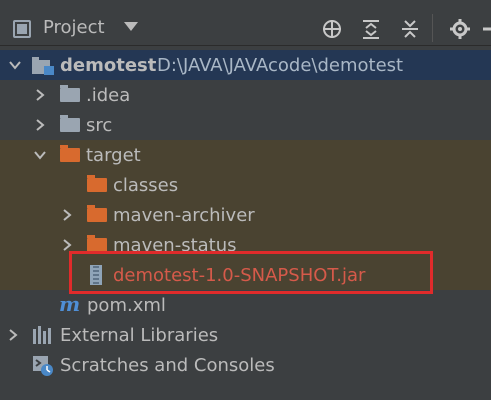 The width and height of the screenshot is (491, 400). Describe the element at coordinates (113, 155) in the screenshot. I see `tree-node-label: target` at that location.